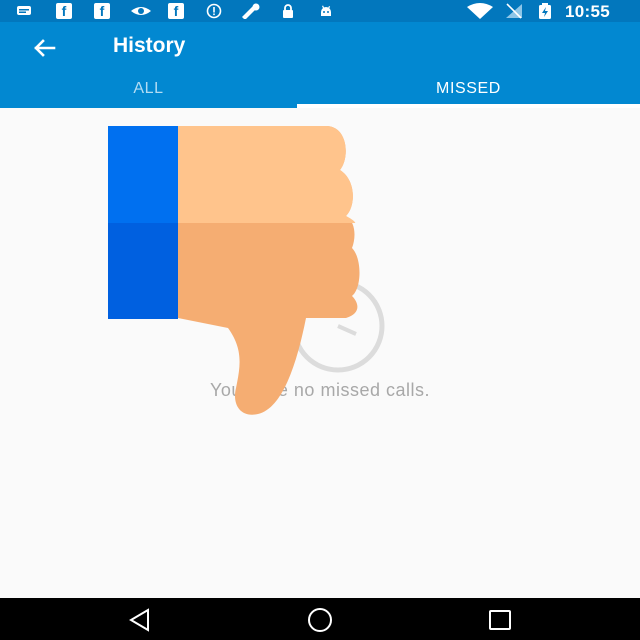  Describe the element at coordinates (288, 11) in the screenshot. I see `lock-icon` at that location.